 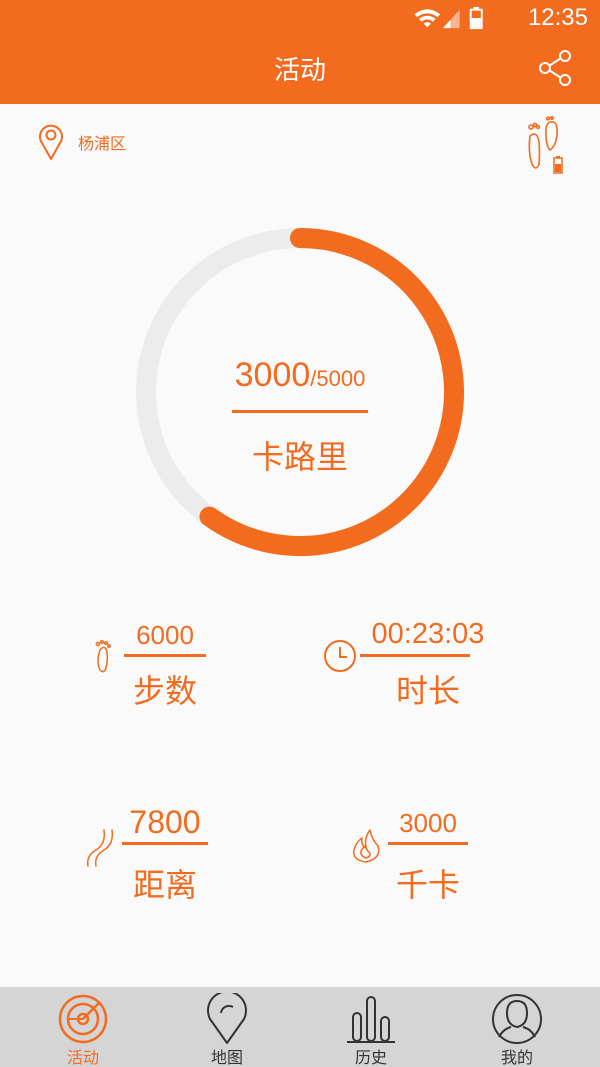 What do you see at coordinates (366, 846) in the screenshot?
I see `flame-icon` at bounding box center [366, 846].